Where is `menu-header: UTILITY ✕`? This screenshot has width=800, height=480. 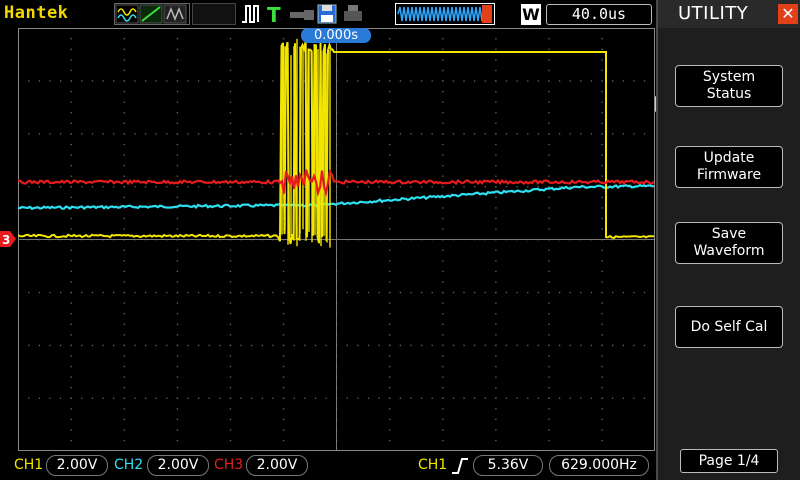
menu-header: UTILITY ✕ is located at coordinates (729, 14).